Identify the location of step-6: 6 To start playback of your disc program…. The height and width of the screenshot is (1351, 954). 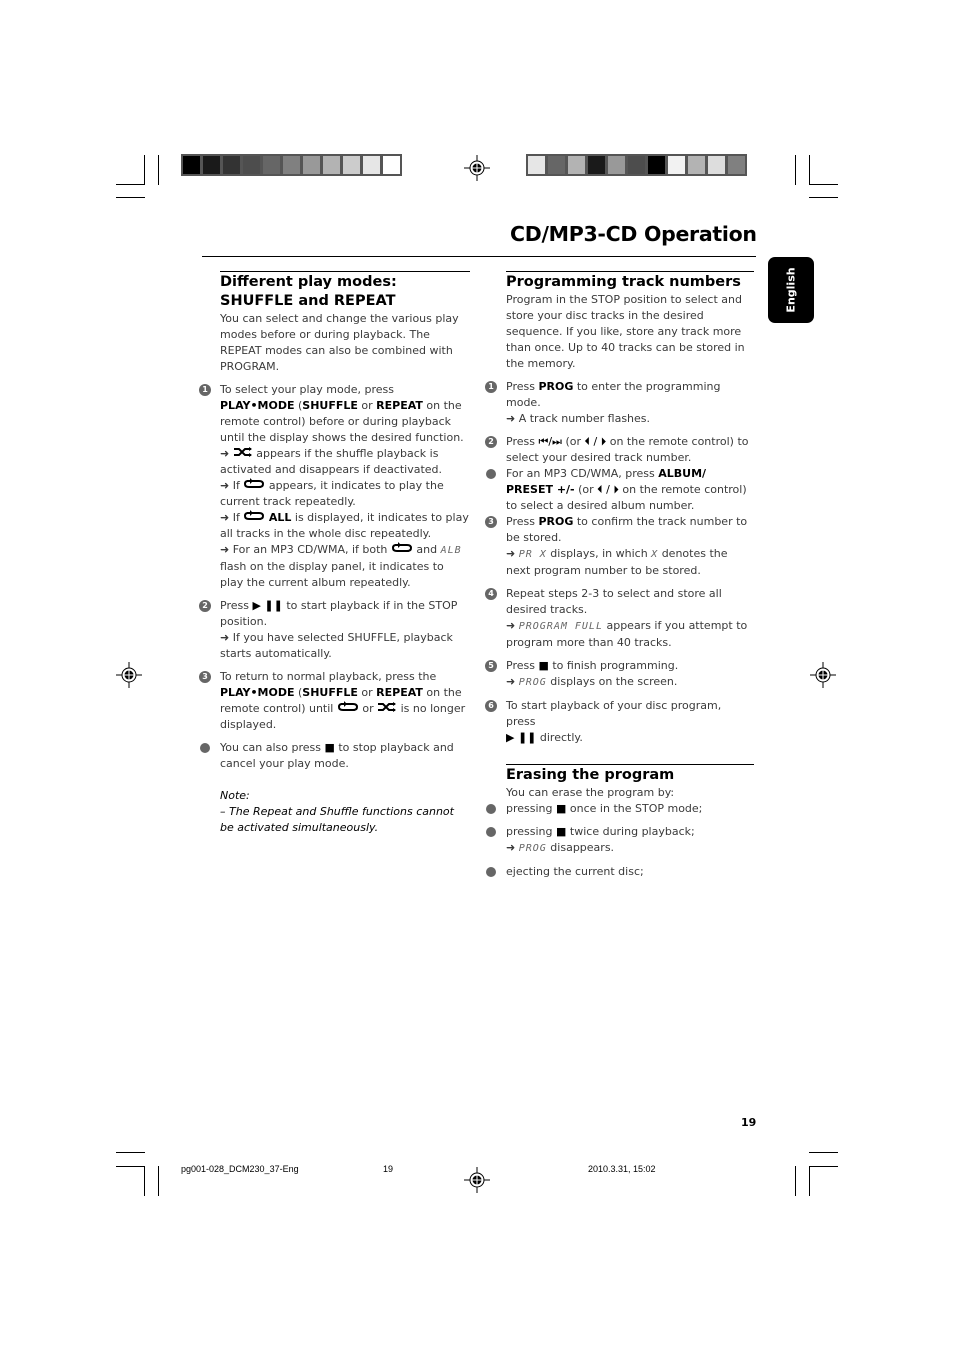
(619, 722).